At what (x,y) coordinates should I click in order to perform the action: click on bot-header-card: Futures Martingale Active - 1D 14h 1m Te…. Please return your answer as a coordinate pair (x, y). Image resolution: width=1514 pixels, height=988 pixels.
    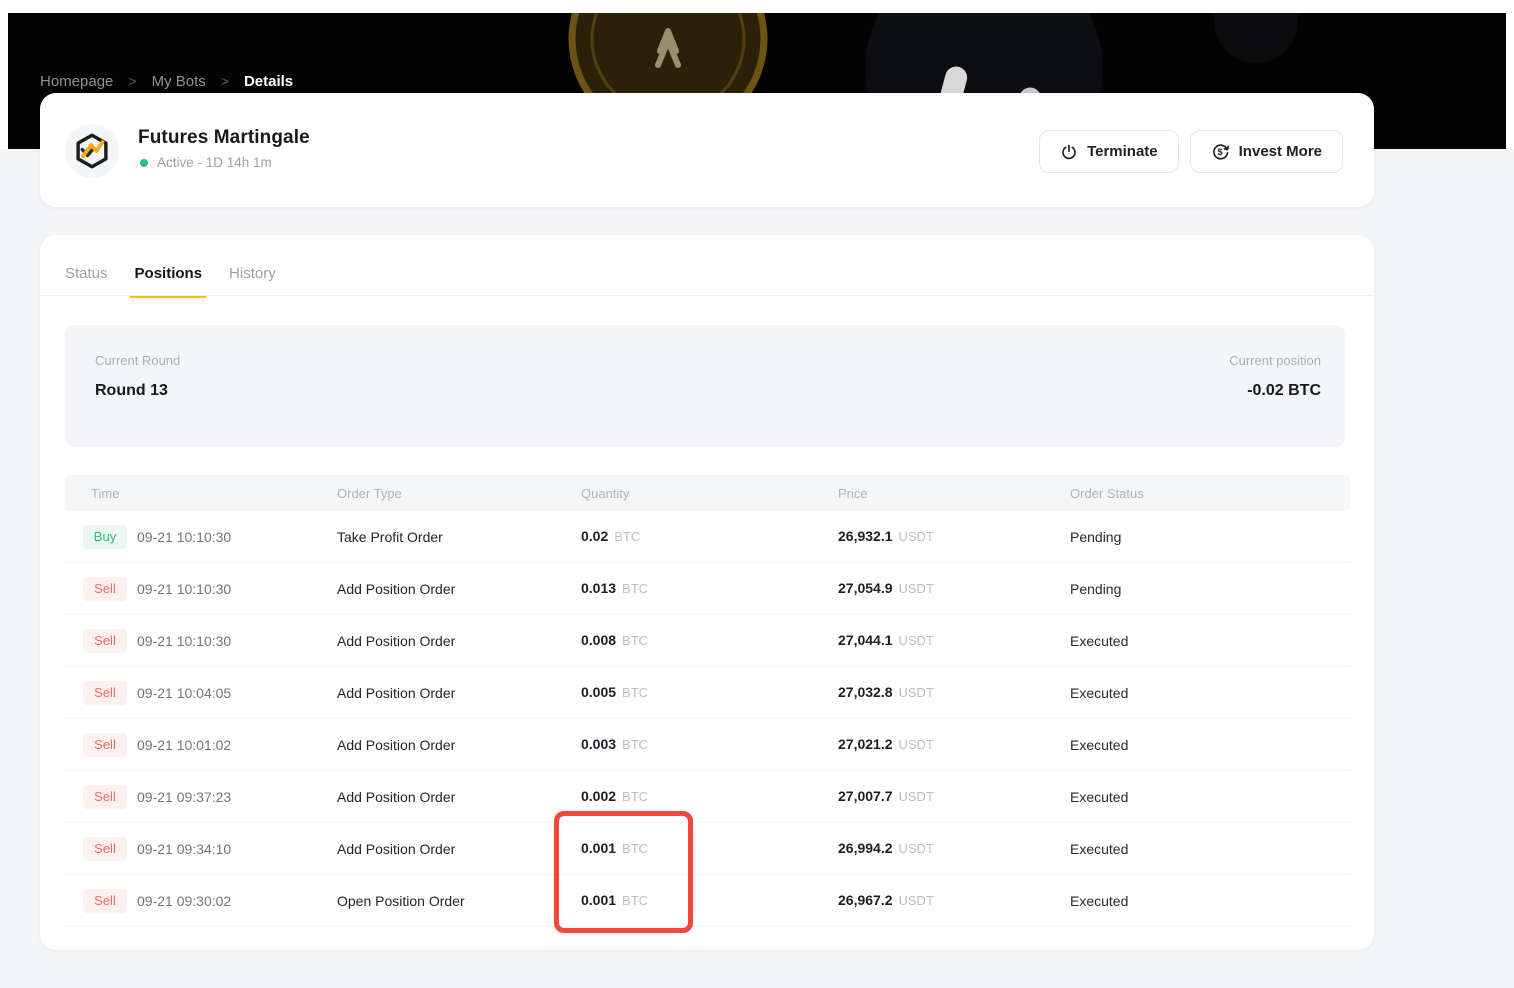
    Looking at the image, I should click on (707, 150).